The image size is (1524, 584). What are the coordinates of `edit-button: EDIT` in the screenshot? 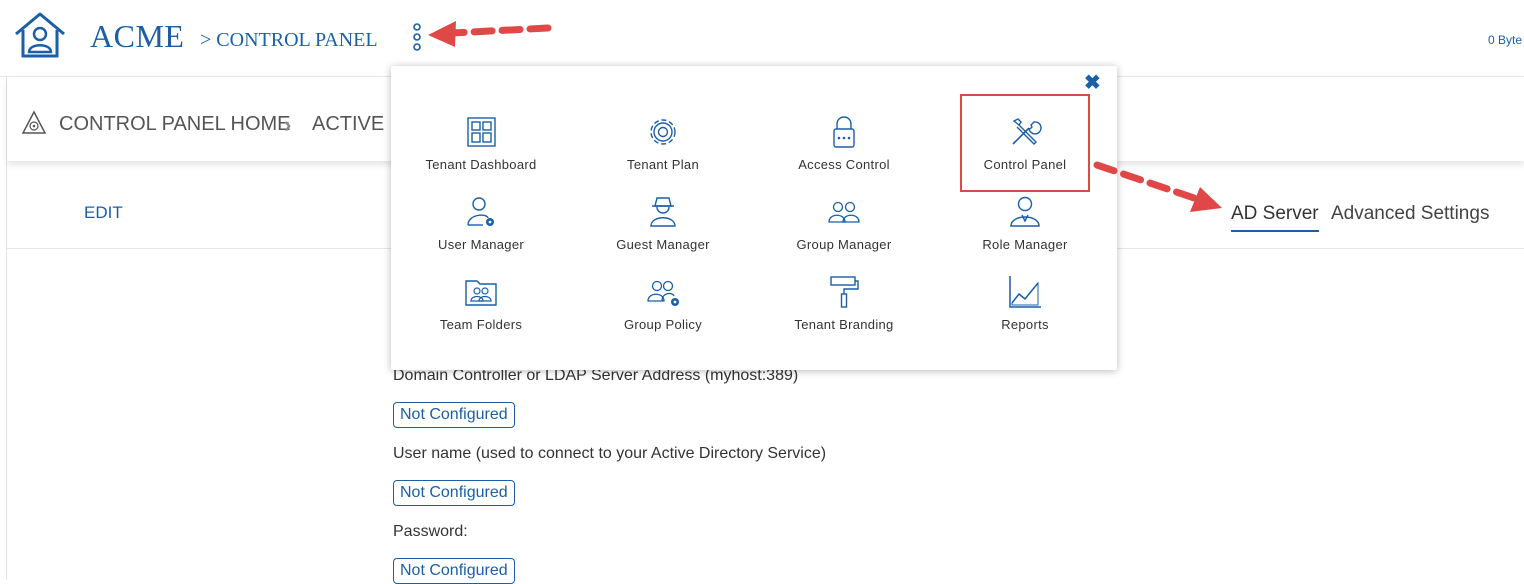 It's located at (103, 213).